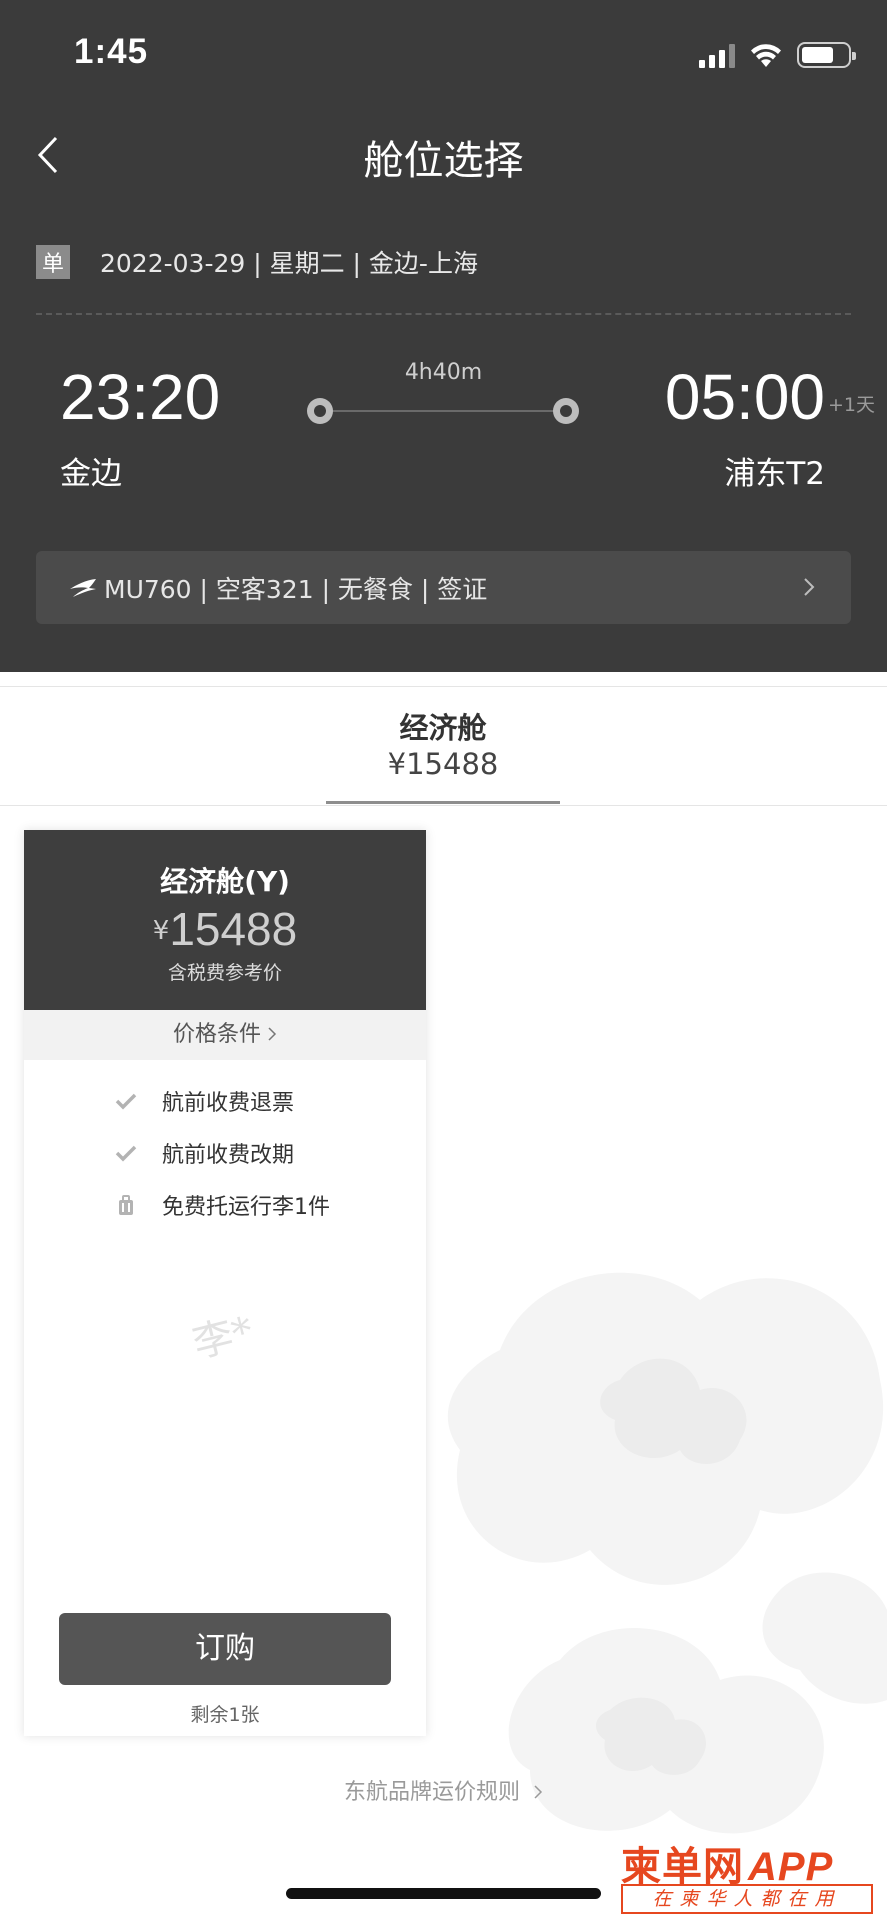 The height and width of the screenshot is (1920, 887). Describe the element at coordinates (91, 474) in the screenshot. I see `departure-city: 金边` at that location.